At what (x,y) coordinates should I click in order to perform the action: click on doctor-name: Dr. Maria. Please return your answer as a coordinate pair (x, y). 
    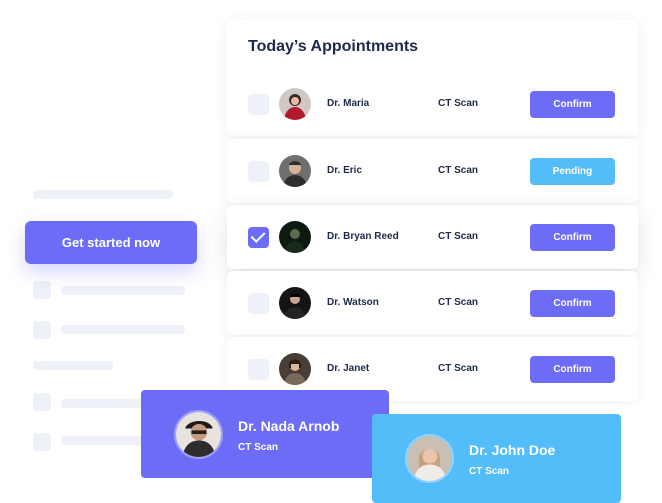
    Looking at the image, I should click on (348, 103).